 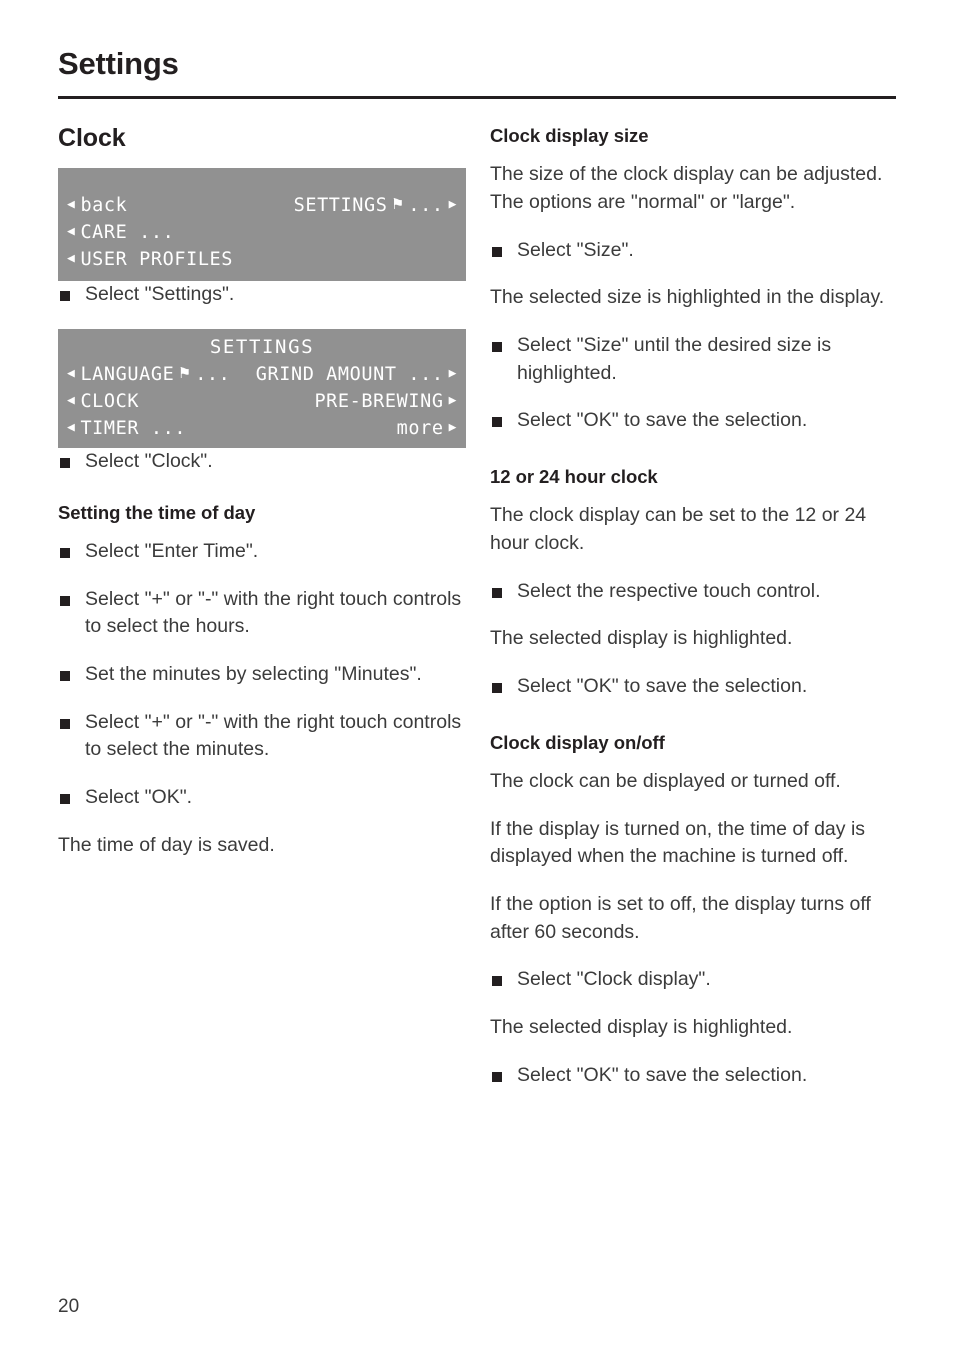 I want to click on step-list-select-clock: Select "Clock"., so click(x=262, y=462).